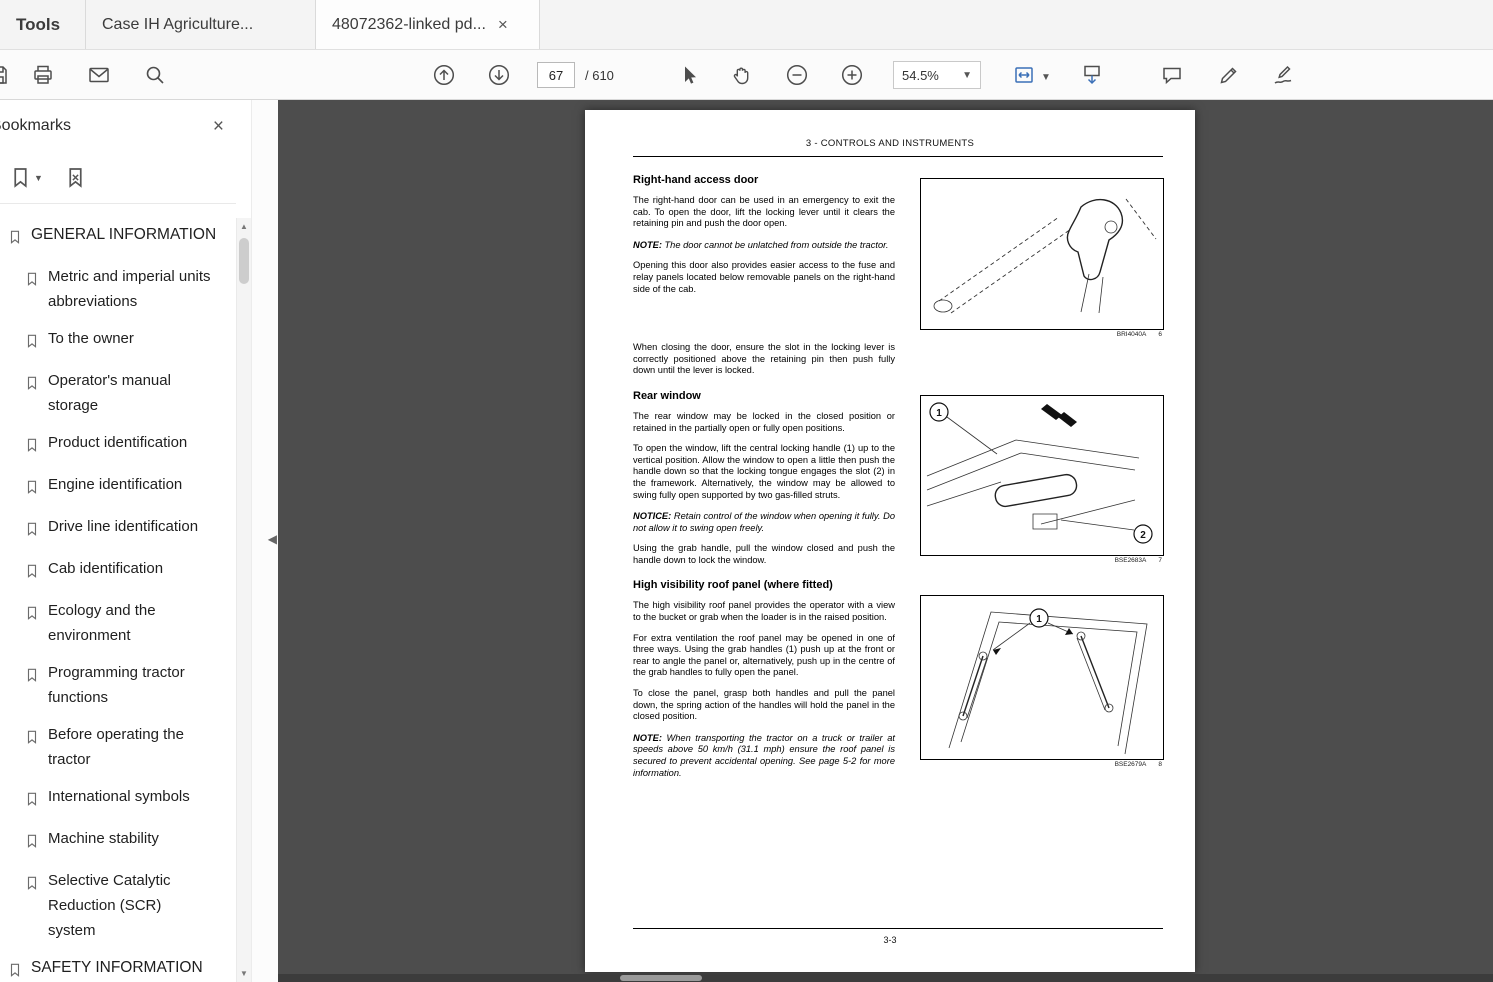 The height and width of the screenshot is (982, 1493). What do you see at coordinates (556, 75) in the screenshot?
I see `page-number-input` at bounding box center [556, 75].